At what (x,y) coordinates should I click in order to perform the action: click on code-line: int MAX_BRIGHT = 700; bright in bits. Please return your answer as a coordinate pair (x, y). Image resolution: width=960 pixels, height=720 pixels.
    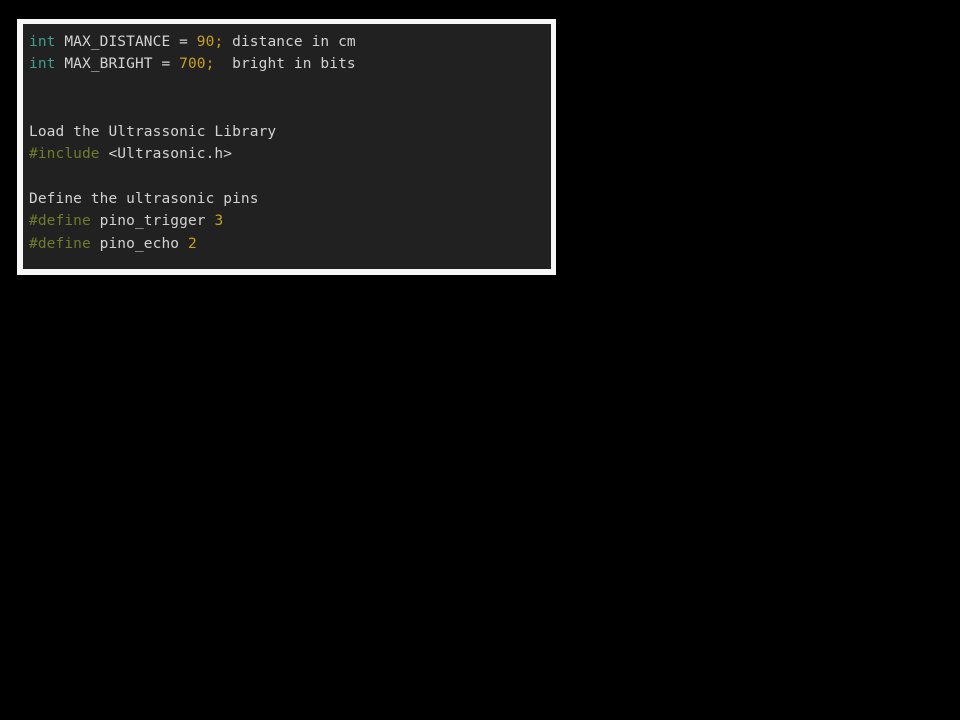
    Looking at the image, I should click on (290, 64).